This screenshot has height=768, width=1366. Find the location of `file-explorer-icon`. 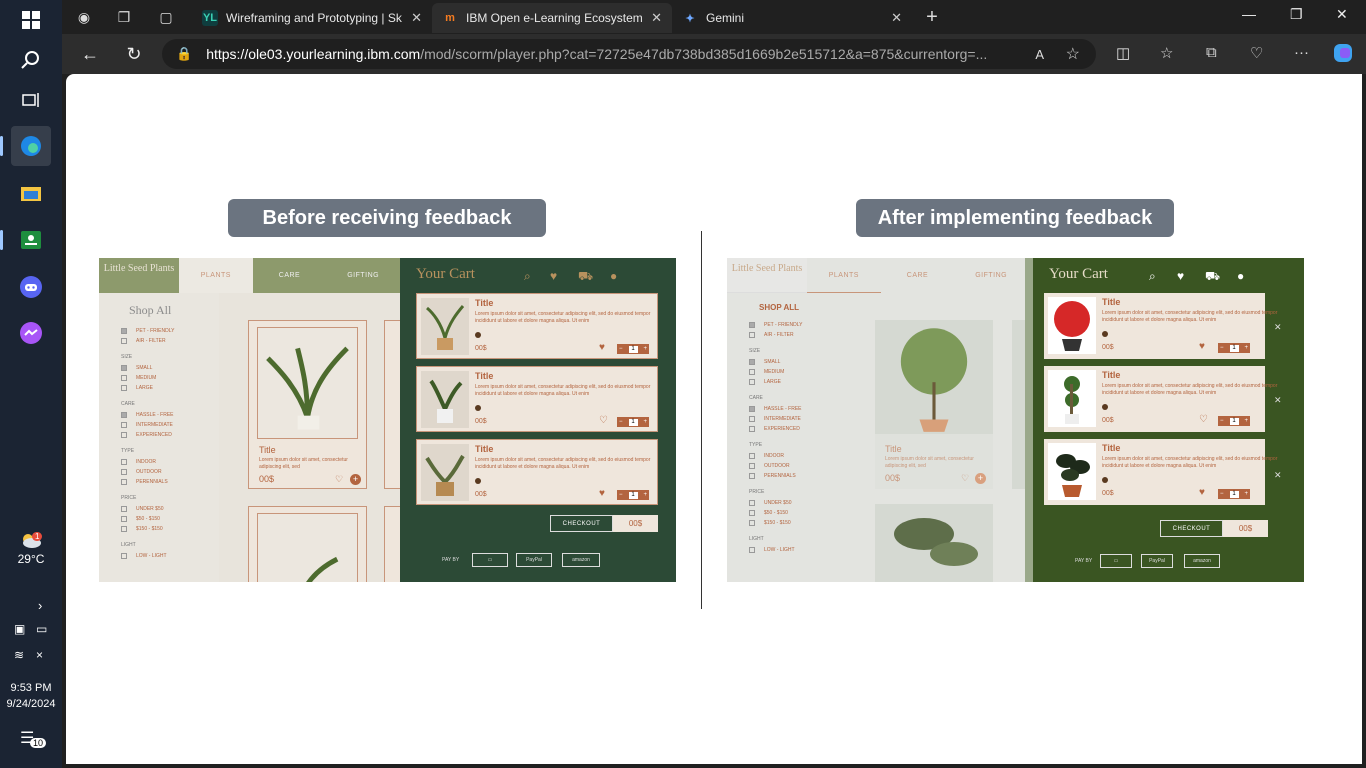

file-explorer-icon is located at coordinates (31, 193).